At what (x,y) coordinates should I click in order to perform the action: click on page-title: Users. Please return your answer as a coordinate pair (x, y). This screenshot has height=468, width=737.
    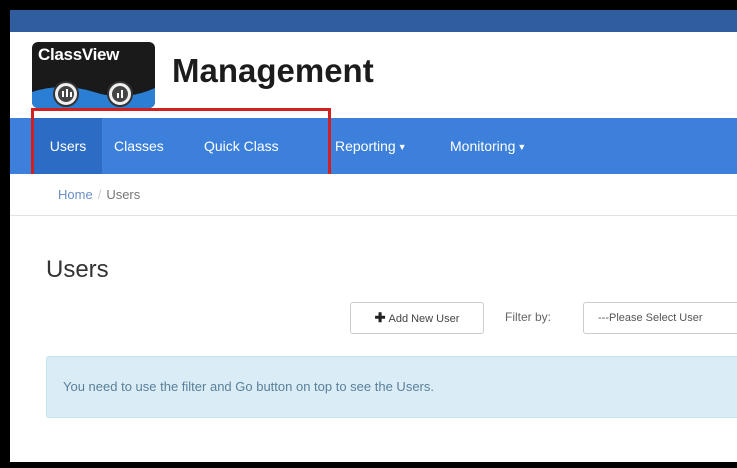
    Looking at the image, I should click on (77, 269).